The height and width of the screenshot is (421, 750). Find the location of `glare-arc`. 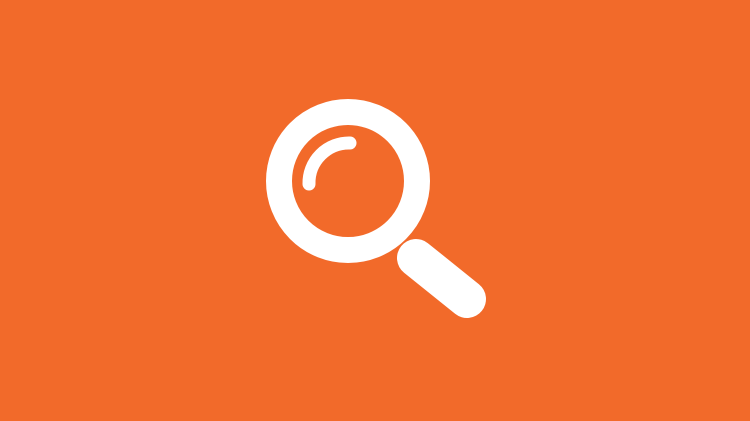

glare-arc is located at coordinates (329, 163).